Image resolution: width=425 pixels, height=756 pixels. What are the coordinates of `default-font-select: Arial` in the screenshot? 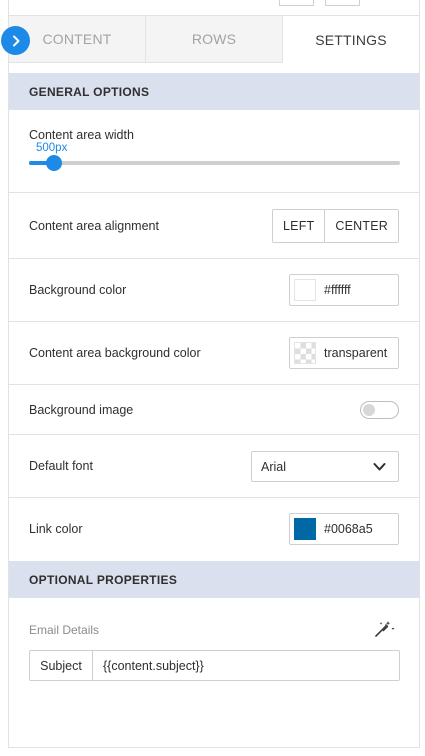 It's located at (325, 466).